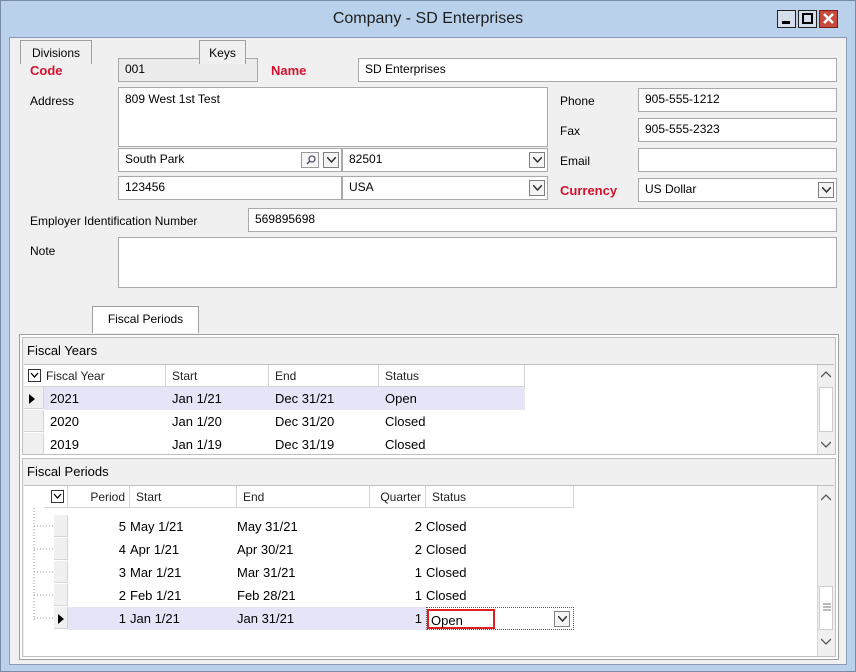 This screenshot has height=672, width=856. What do you see at coordinates (64, 421) in the screenshot?
I see `fiscal-year-cell: 2020` at bounding box center [64, 421].